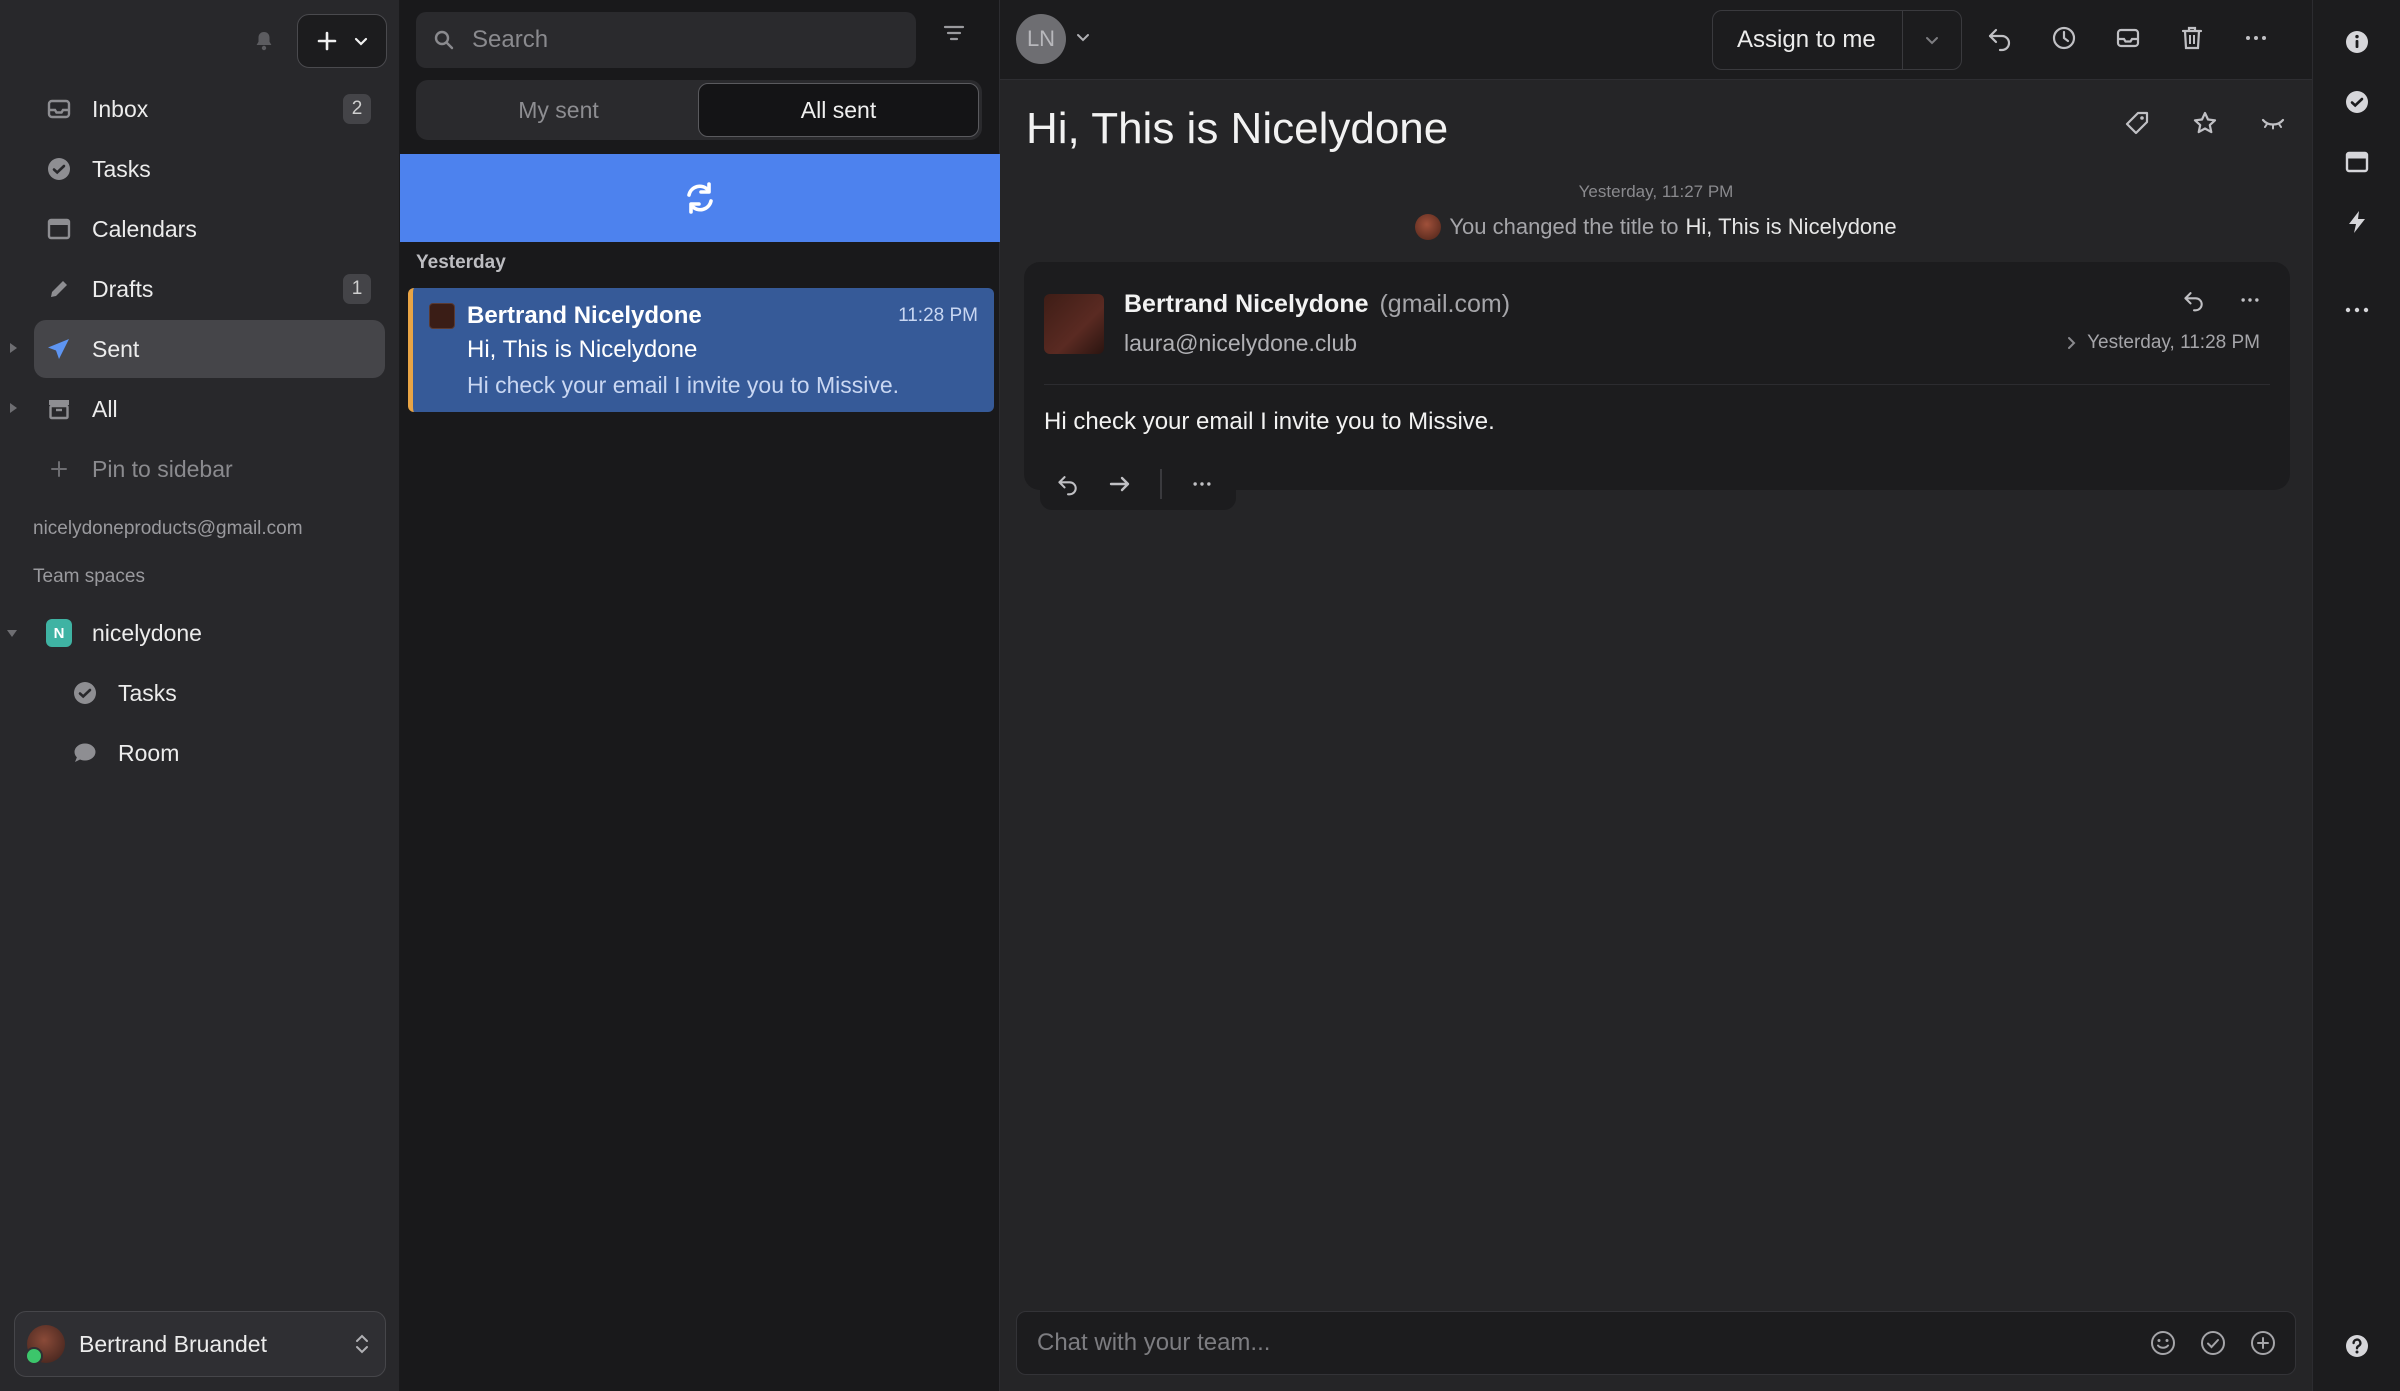 Image resolution: width=2400 pixels, height=1391 pixels. What do you see at coordinates (2357, 102) in the screenshot?
I see `tasks-check-icon` at bounding box center [2357, 102].